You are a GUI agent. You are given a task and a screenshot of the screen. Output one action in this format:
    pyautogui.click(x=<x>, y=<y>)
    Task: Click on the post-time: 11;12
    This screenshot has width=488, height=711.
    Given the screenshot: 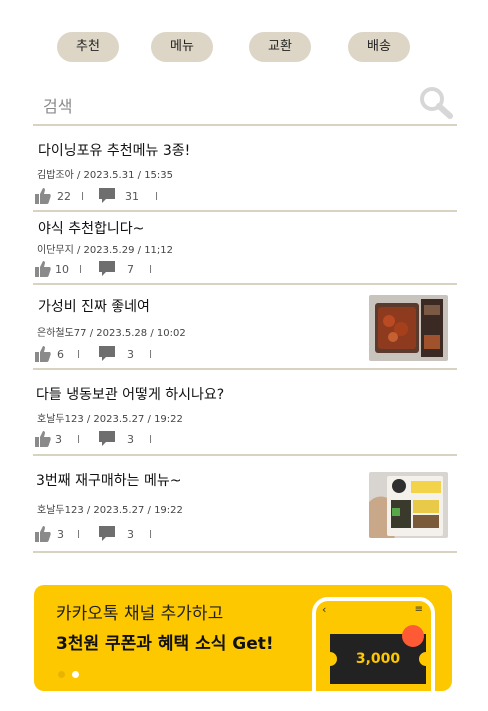 What is the action you would take?
    pyautogui.click(x=159, y=250)
    